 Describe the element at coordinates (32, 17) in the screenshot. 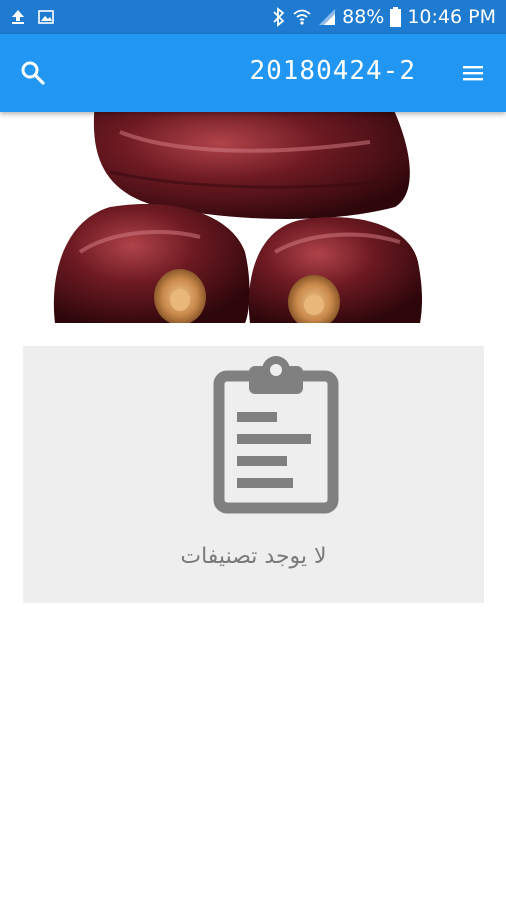

I see `status-left` at that location.